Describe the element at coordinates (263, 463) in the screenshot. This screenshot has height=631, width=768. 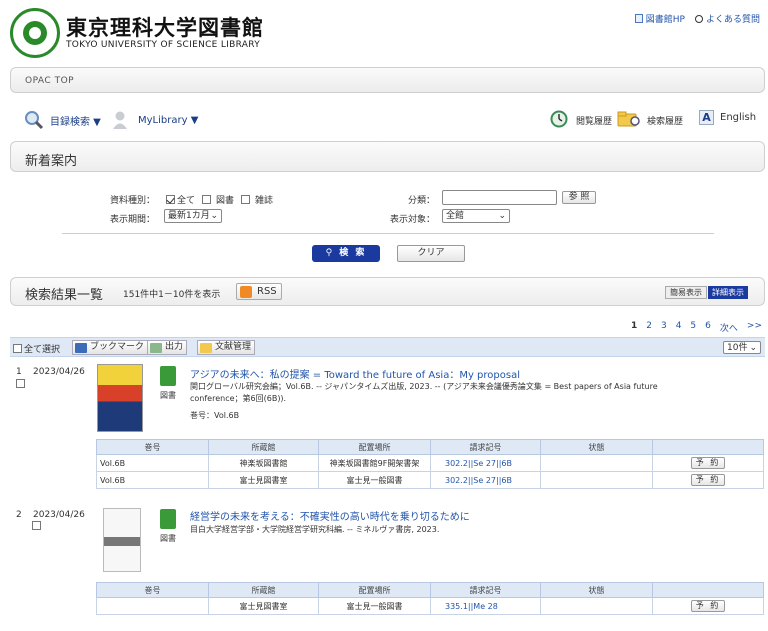
I see `cell-library: 神楽坂図書館` at that location.